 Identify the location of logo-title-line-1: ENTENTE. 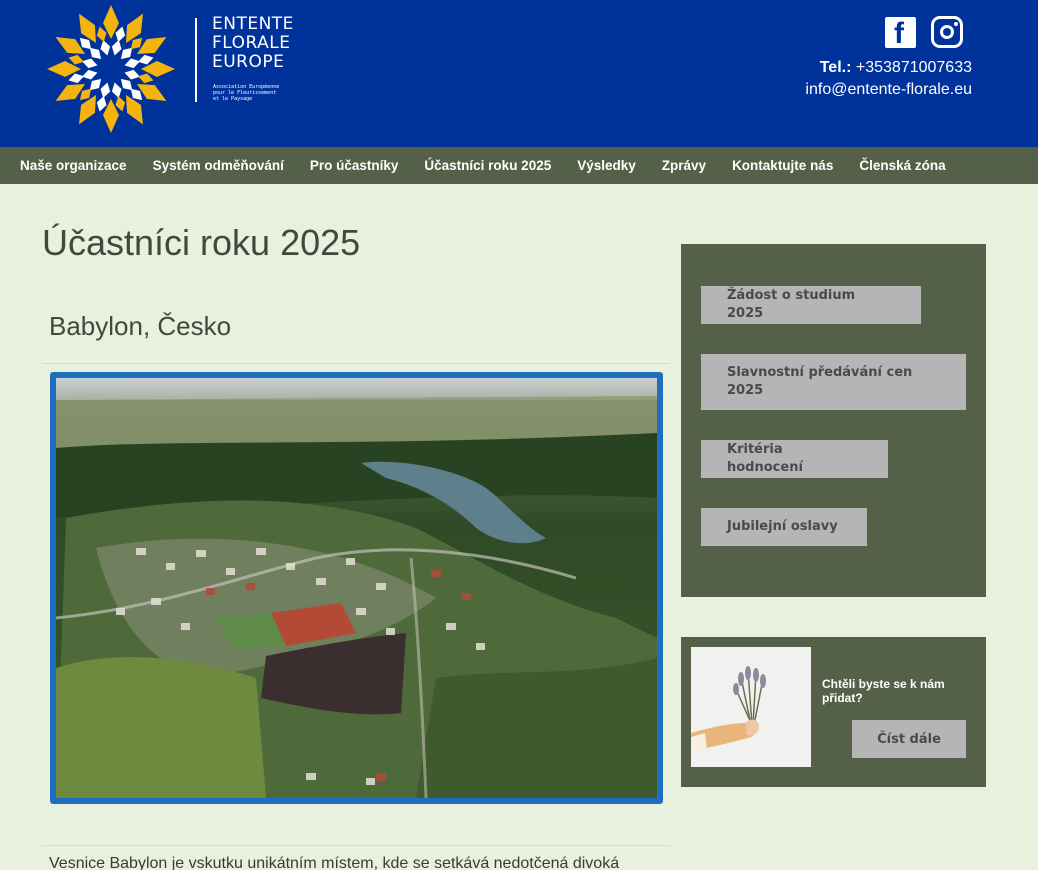
(253, 24).